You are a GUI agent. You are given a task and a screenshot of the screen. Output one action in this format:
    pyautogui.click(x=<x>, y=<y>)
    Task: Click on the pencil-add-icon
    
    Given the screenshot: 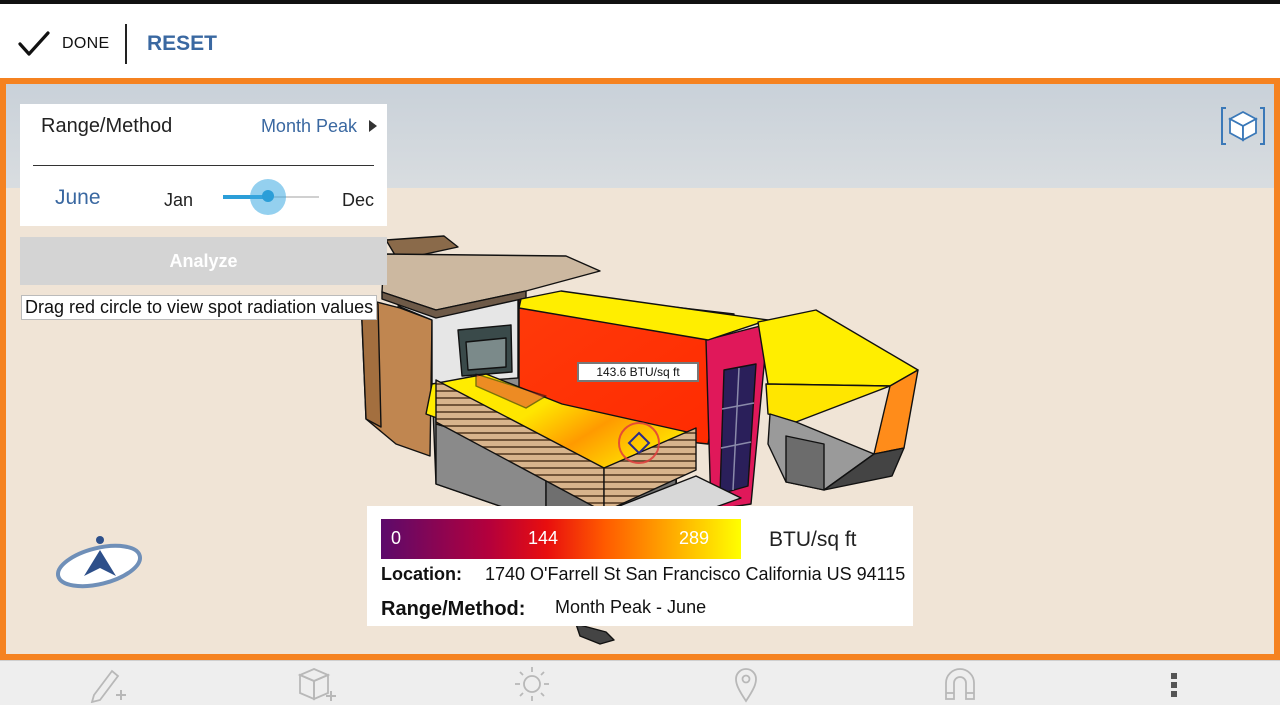 What is the action you would take?
    pyautogui.click(x=108, y=686)
    